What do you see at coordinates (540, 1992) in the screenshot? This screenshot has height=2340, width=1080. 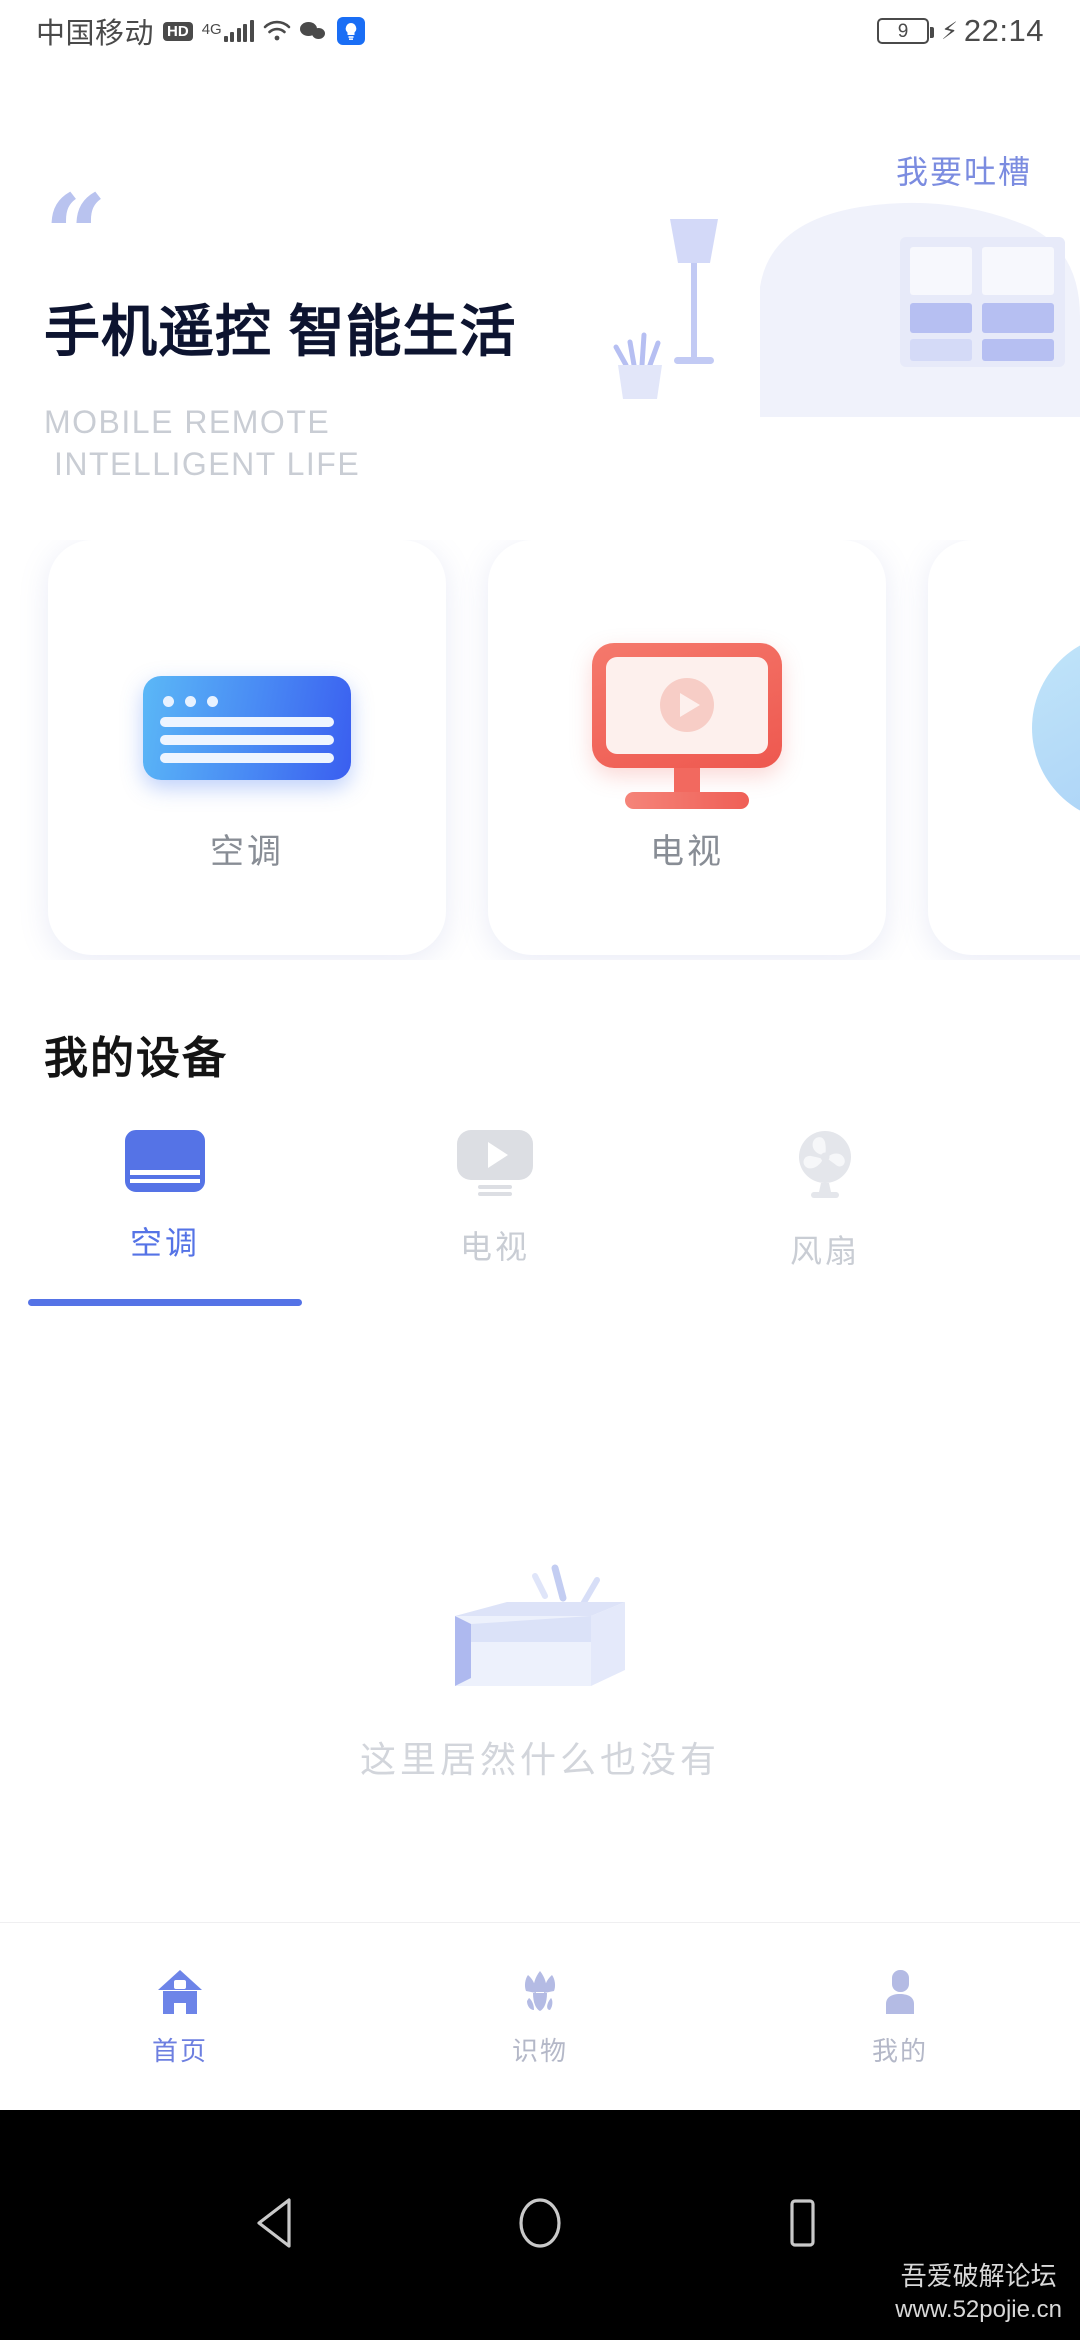 I see `flower-recognize-icon` at bounding box center [540, 1992].